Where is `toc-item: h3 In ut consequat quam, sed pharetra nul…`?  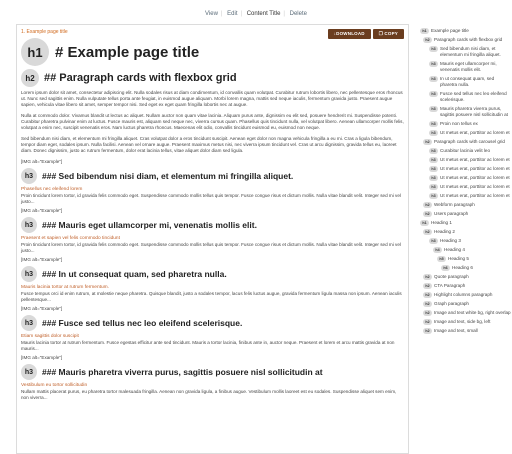
toc-item: h3 In ut consequat quam, sed pharetra nul… is located at coordinates (466, 82).